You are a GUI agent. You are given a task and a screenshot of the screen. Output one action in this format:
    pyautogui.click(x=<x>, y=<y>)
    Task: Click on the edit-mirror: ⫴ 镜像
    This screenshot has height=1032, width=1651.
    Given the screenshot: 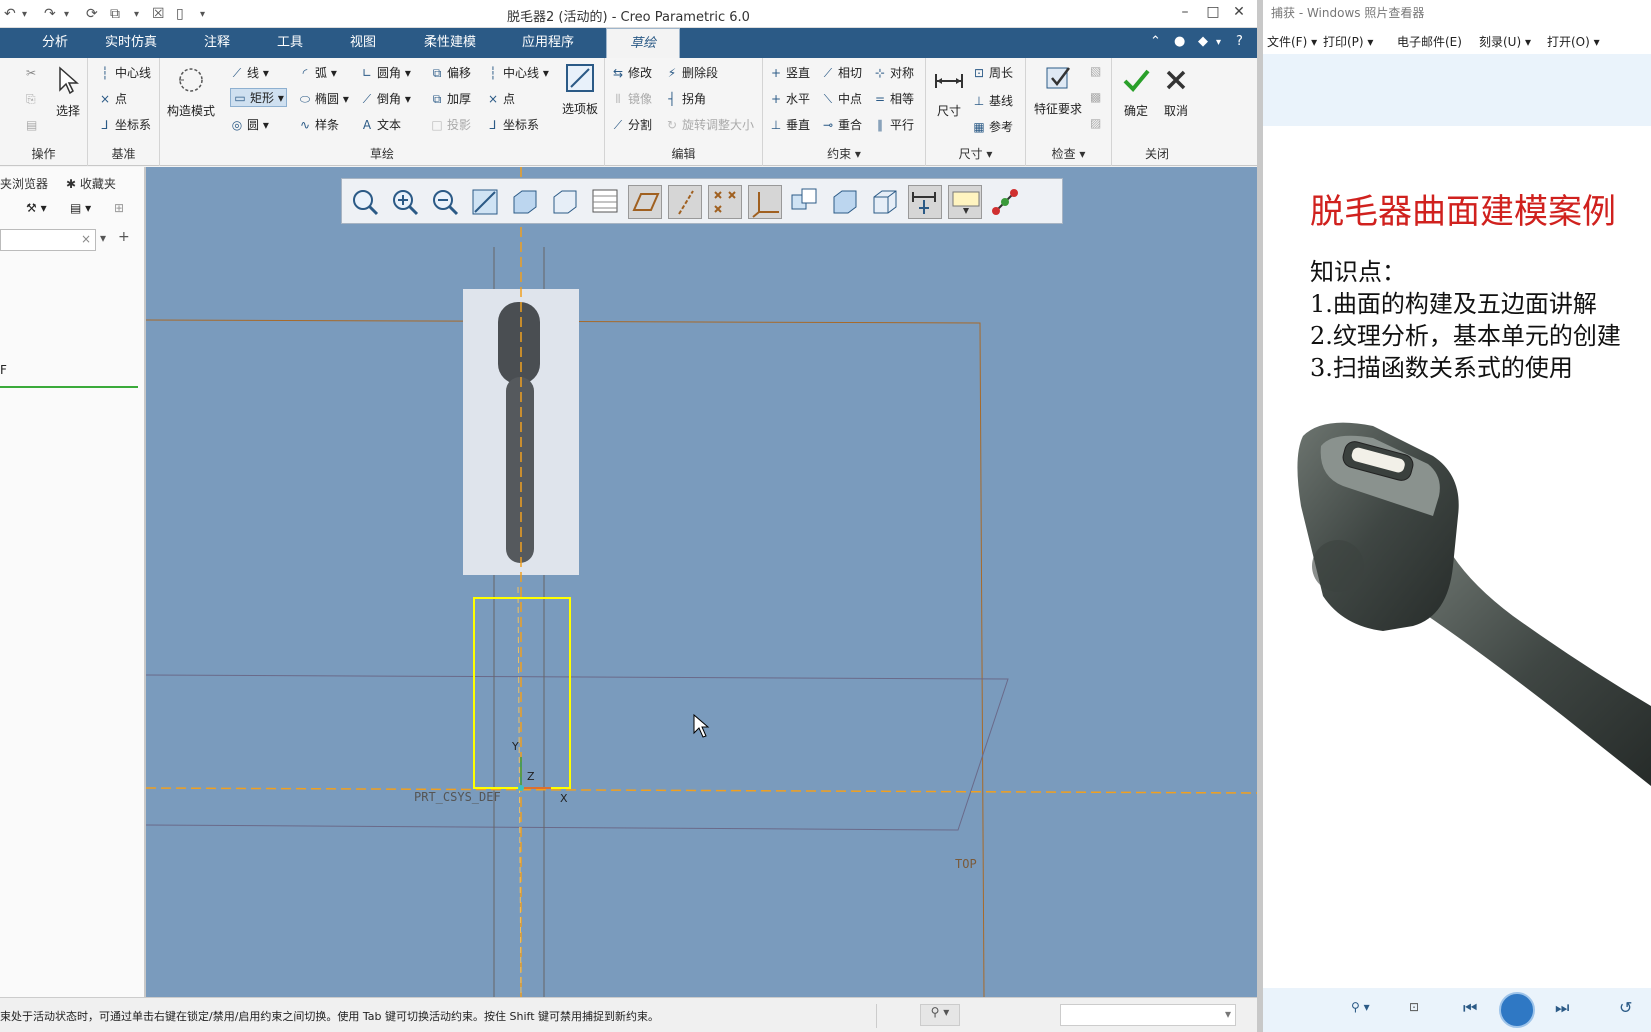 What is the action you would take?
    pyautogui.click(x=631, y=98)
    